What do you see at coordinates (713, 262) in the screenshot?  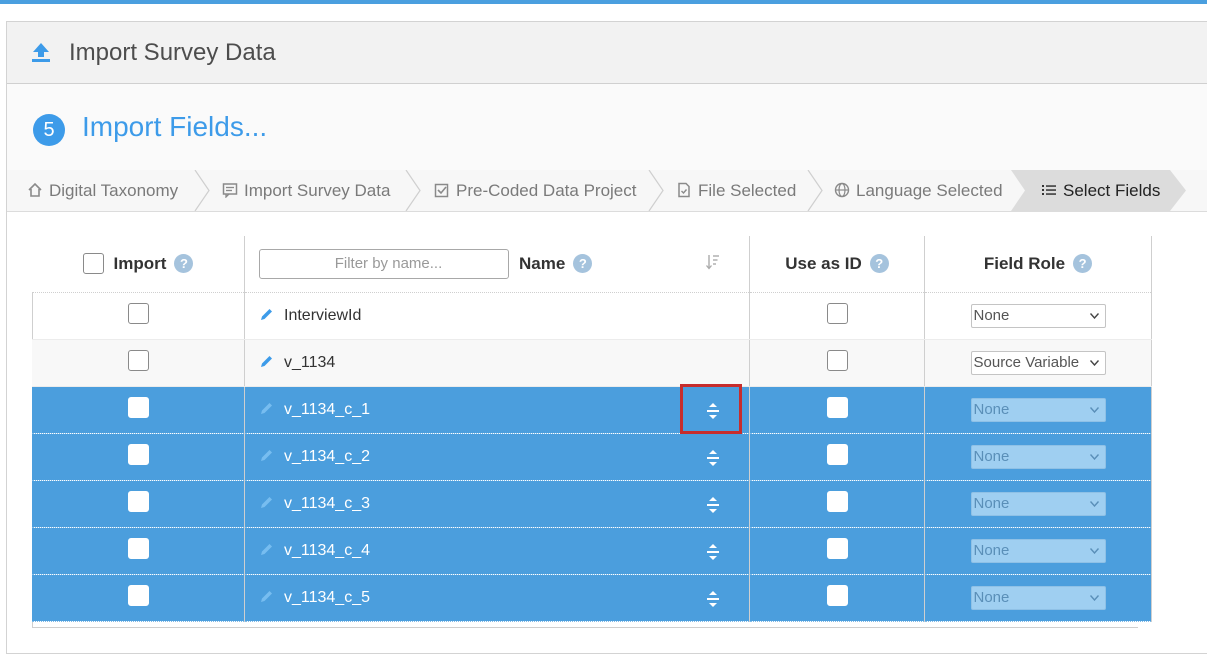 I see `sort-icon` at bounding box center [713, 262].